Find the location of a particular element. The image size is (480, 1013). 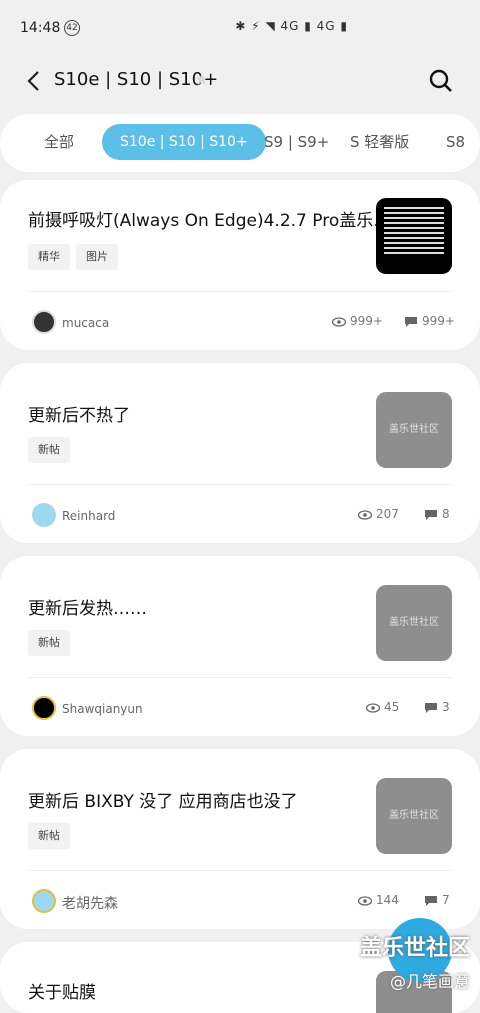

post-title: 更新后不热了 is located at coordinates (79, 413).